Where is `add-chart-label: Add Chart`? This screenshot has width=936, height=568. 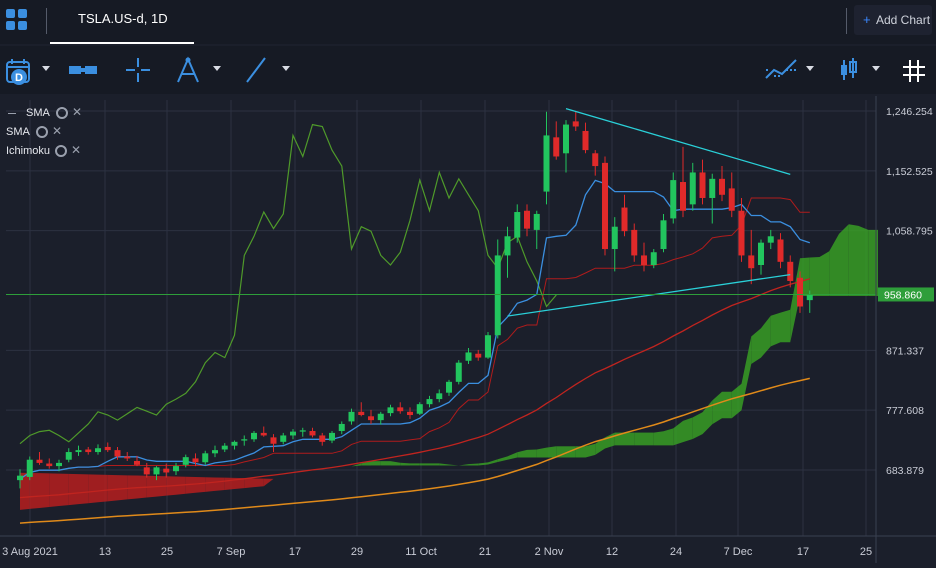 add-chart-label: Add Chart is located at coordinates (903, 20).